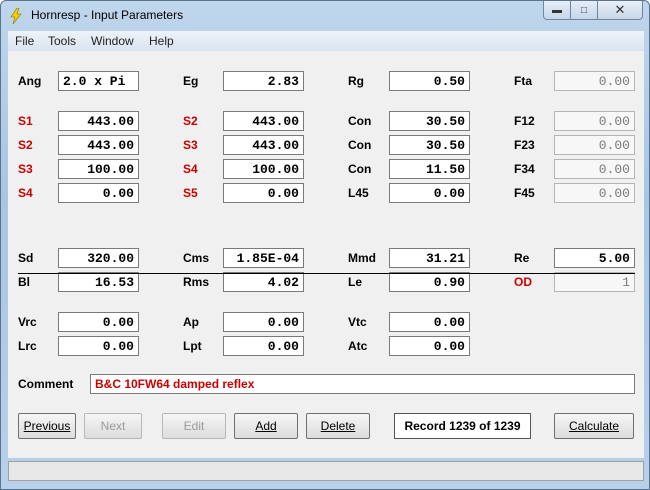 The image size is (650, 490). I want to click on param-field-sd: 320.00, so click(98, 258).